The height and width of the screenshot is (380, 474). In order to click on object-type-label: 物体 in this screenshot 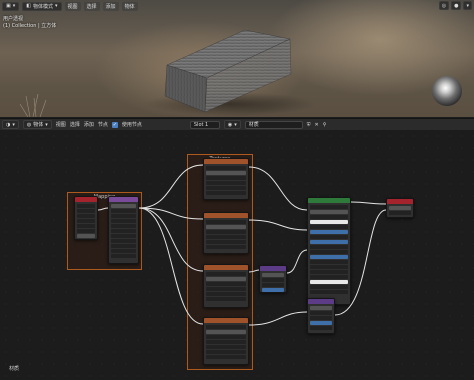, I will do `click(38, 125)`.